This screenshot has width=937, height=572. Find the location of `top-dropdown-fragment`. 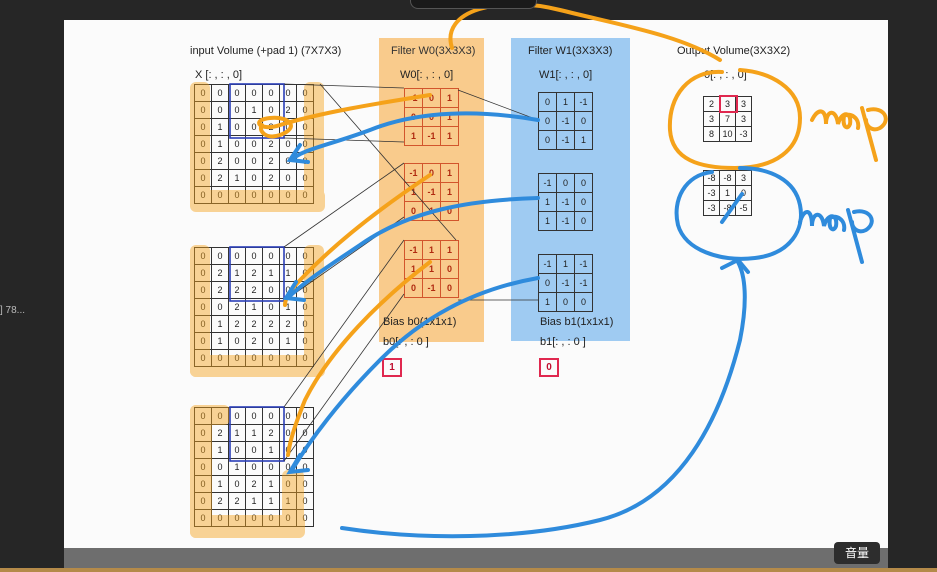

top-dropdown-fragment is located at coordinates (473, 4).